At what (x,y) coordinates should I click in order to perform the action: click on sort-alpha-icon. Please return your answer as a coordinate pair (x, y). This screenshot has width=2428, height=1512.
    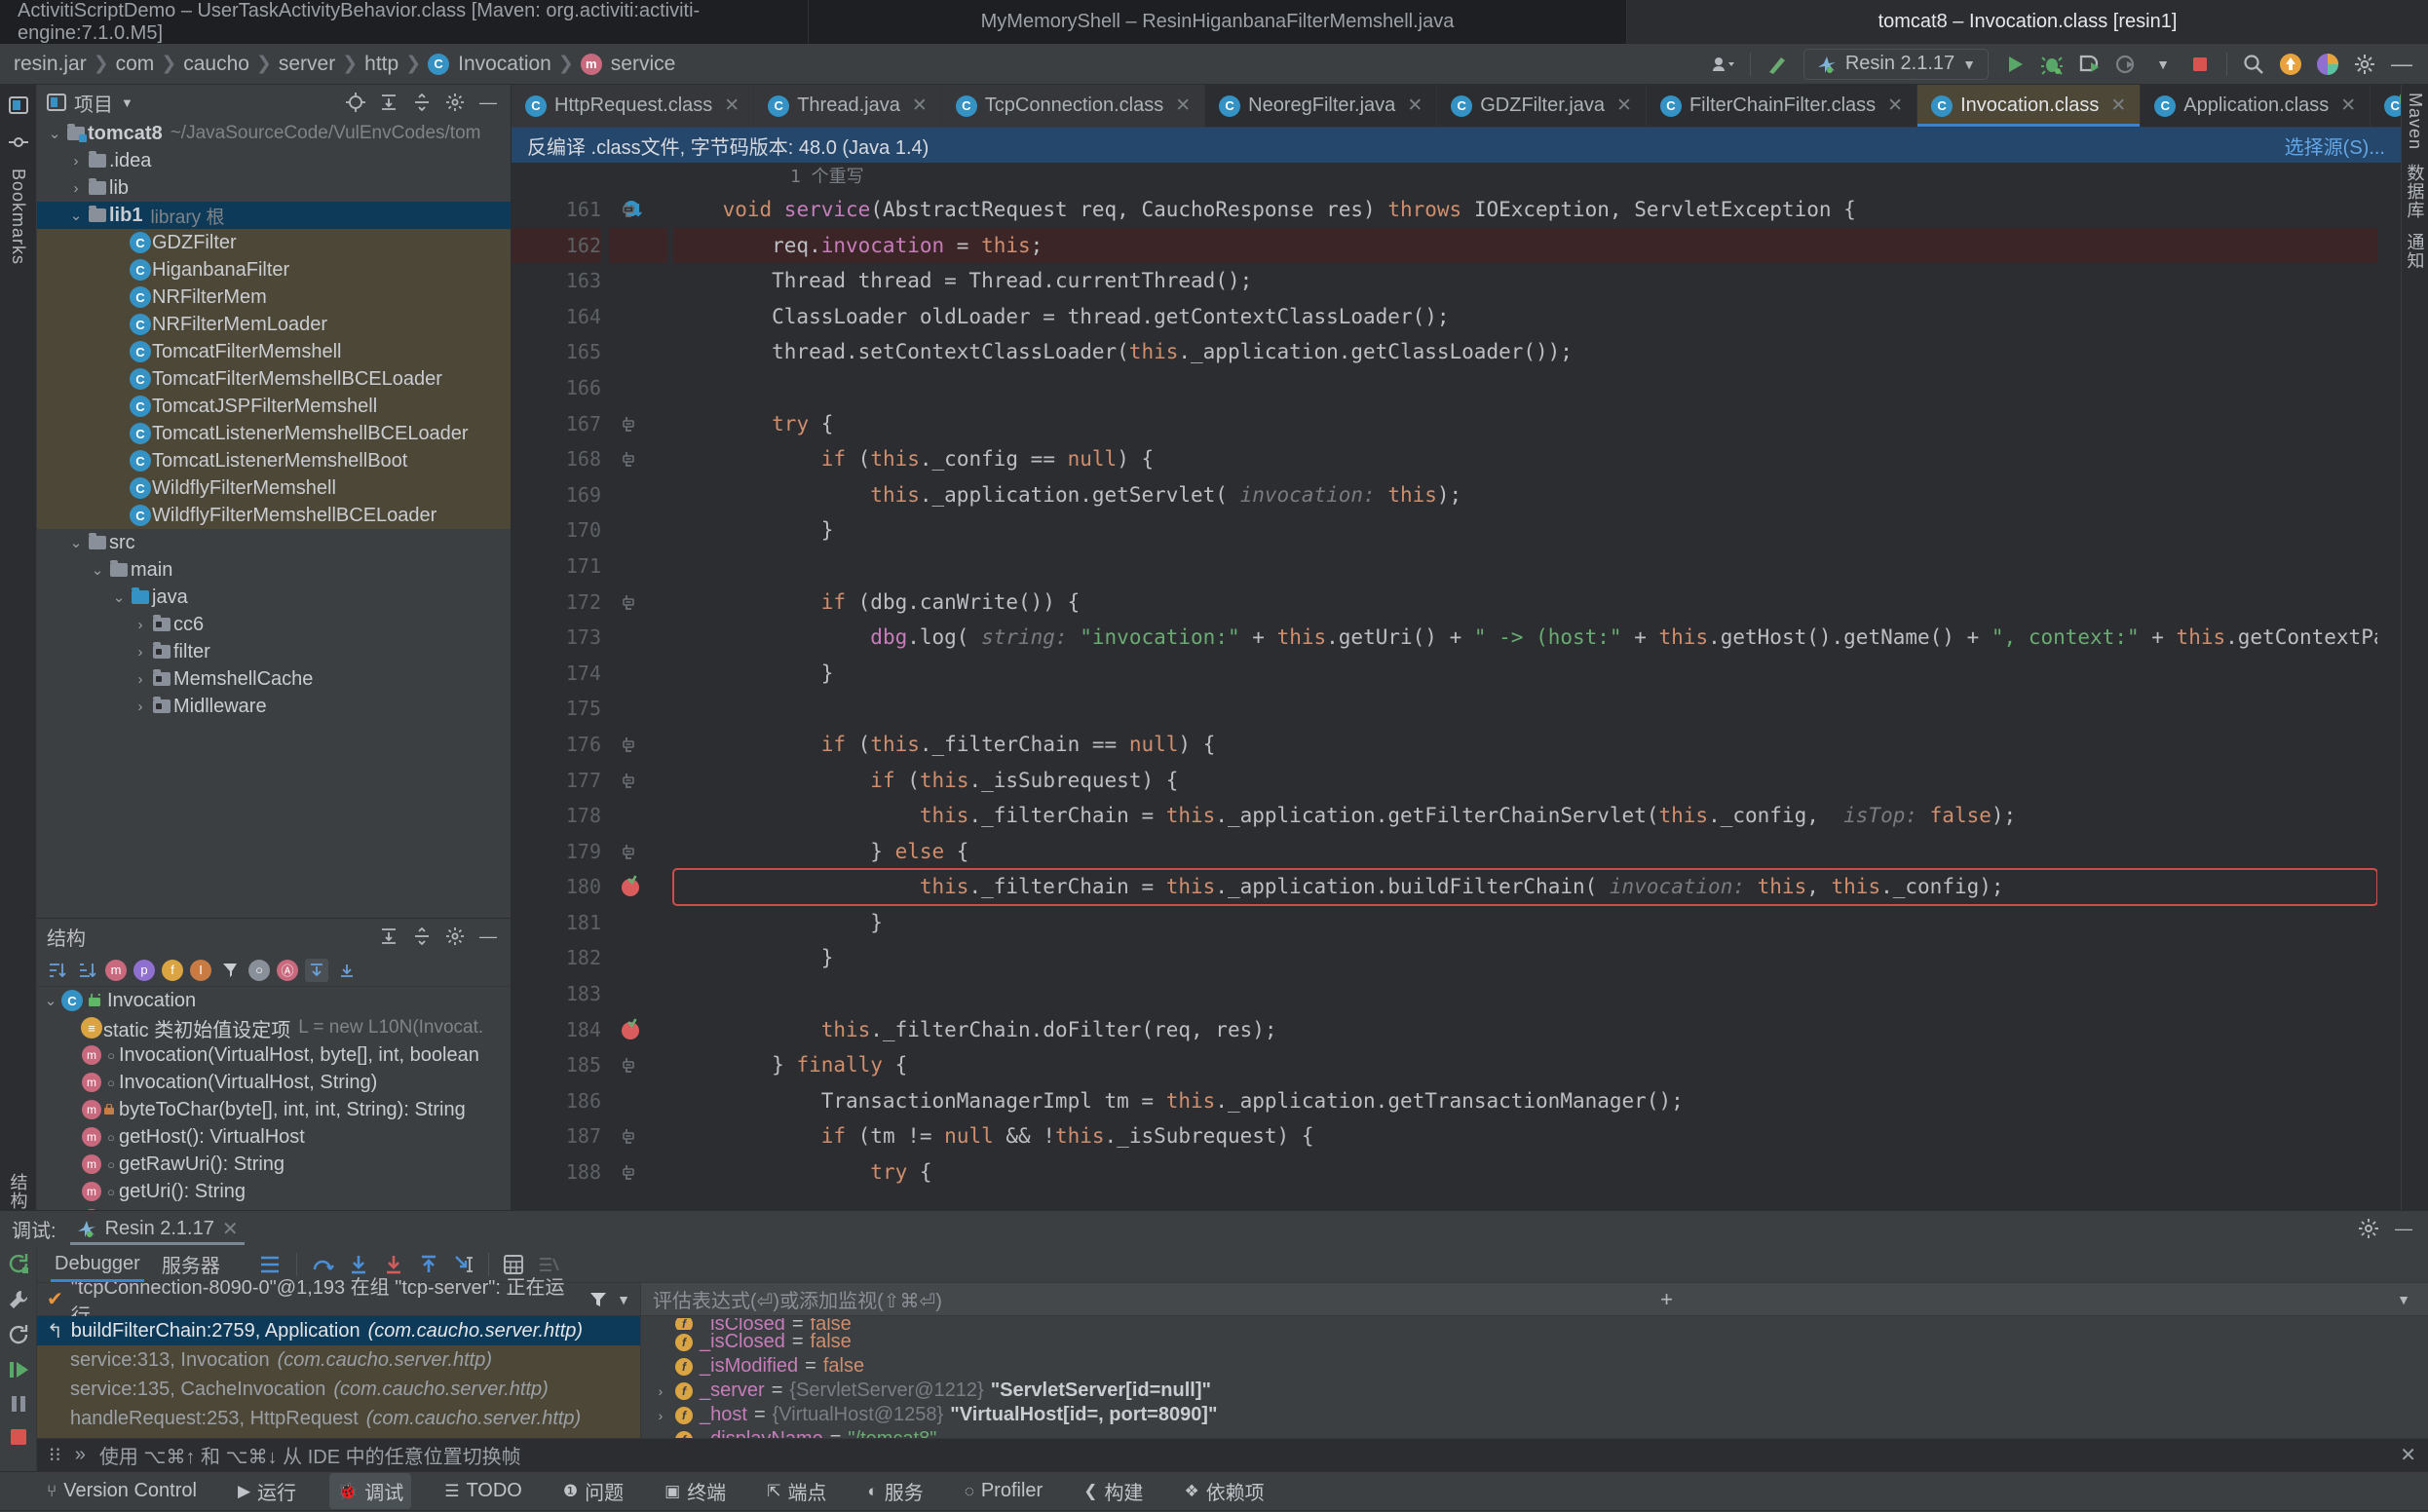
    Looking at the image, I should click on (56, 970).